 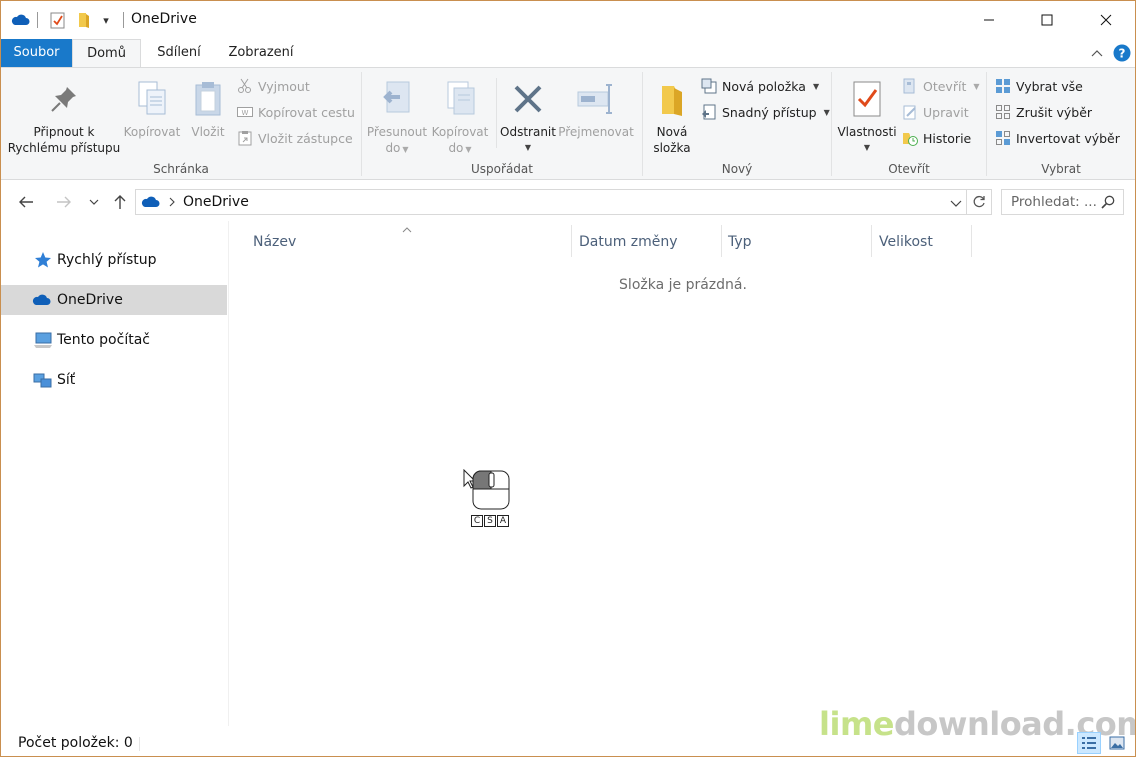 What do you see at coordinates (1054, 112) in the screenshot?
I see `select-none-label: Zrušit výběr` at bounding box center [1054, 112].